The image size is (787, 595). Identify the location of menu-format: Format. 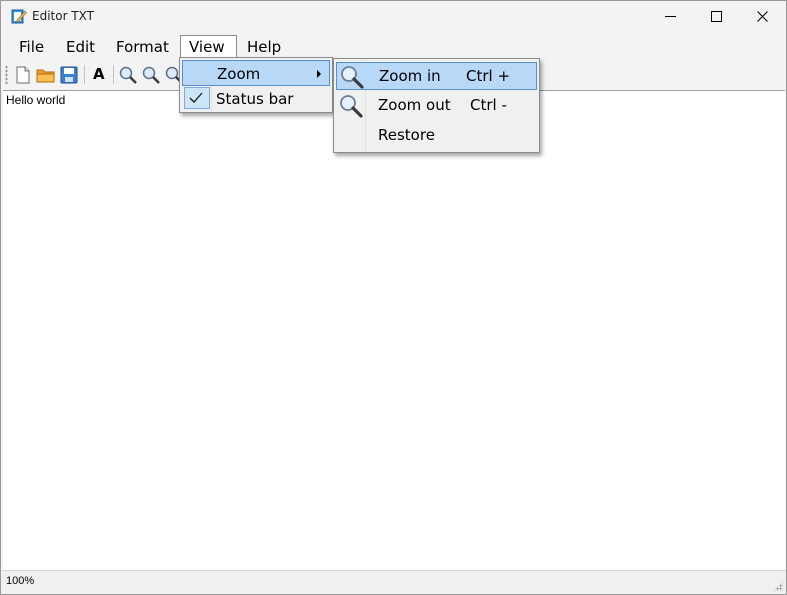
(142, 47).